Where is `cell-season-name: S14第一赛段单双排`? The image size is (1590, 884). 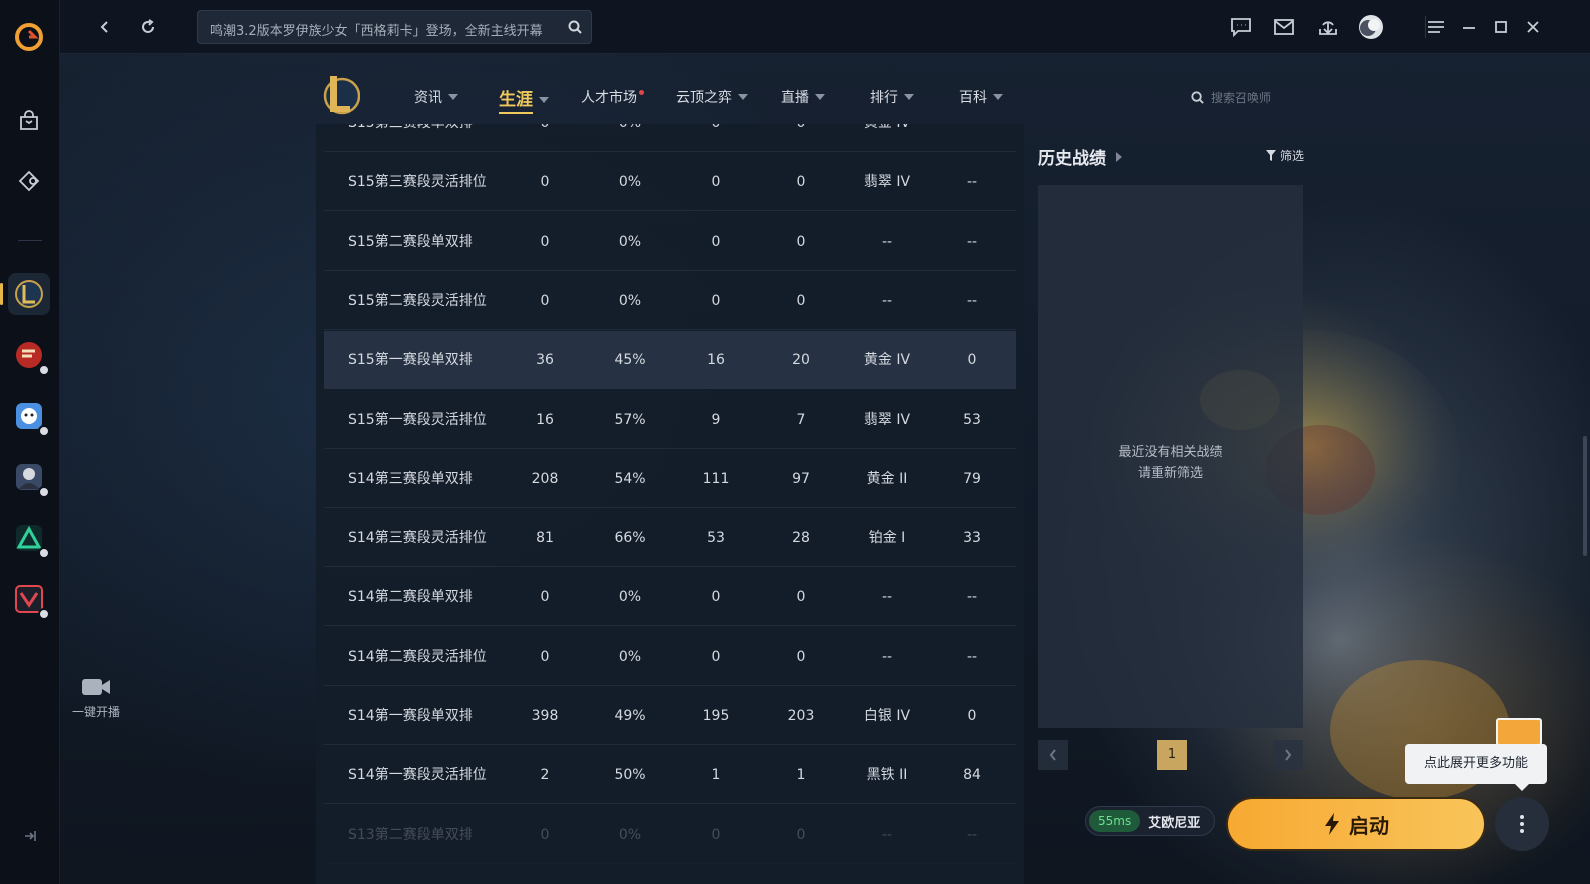
cell-season-name: S14第一赛段单双排 is located at coordinates (410, 716).